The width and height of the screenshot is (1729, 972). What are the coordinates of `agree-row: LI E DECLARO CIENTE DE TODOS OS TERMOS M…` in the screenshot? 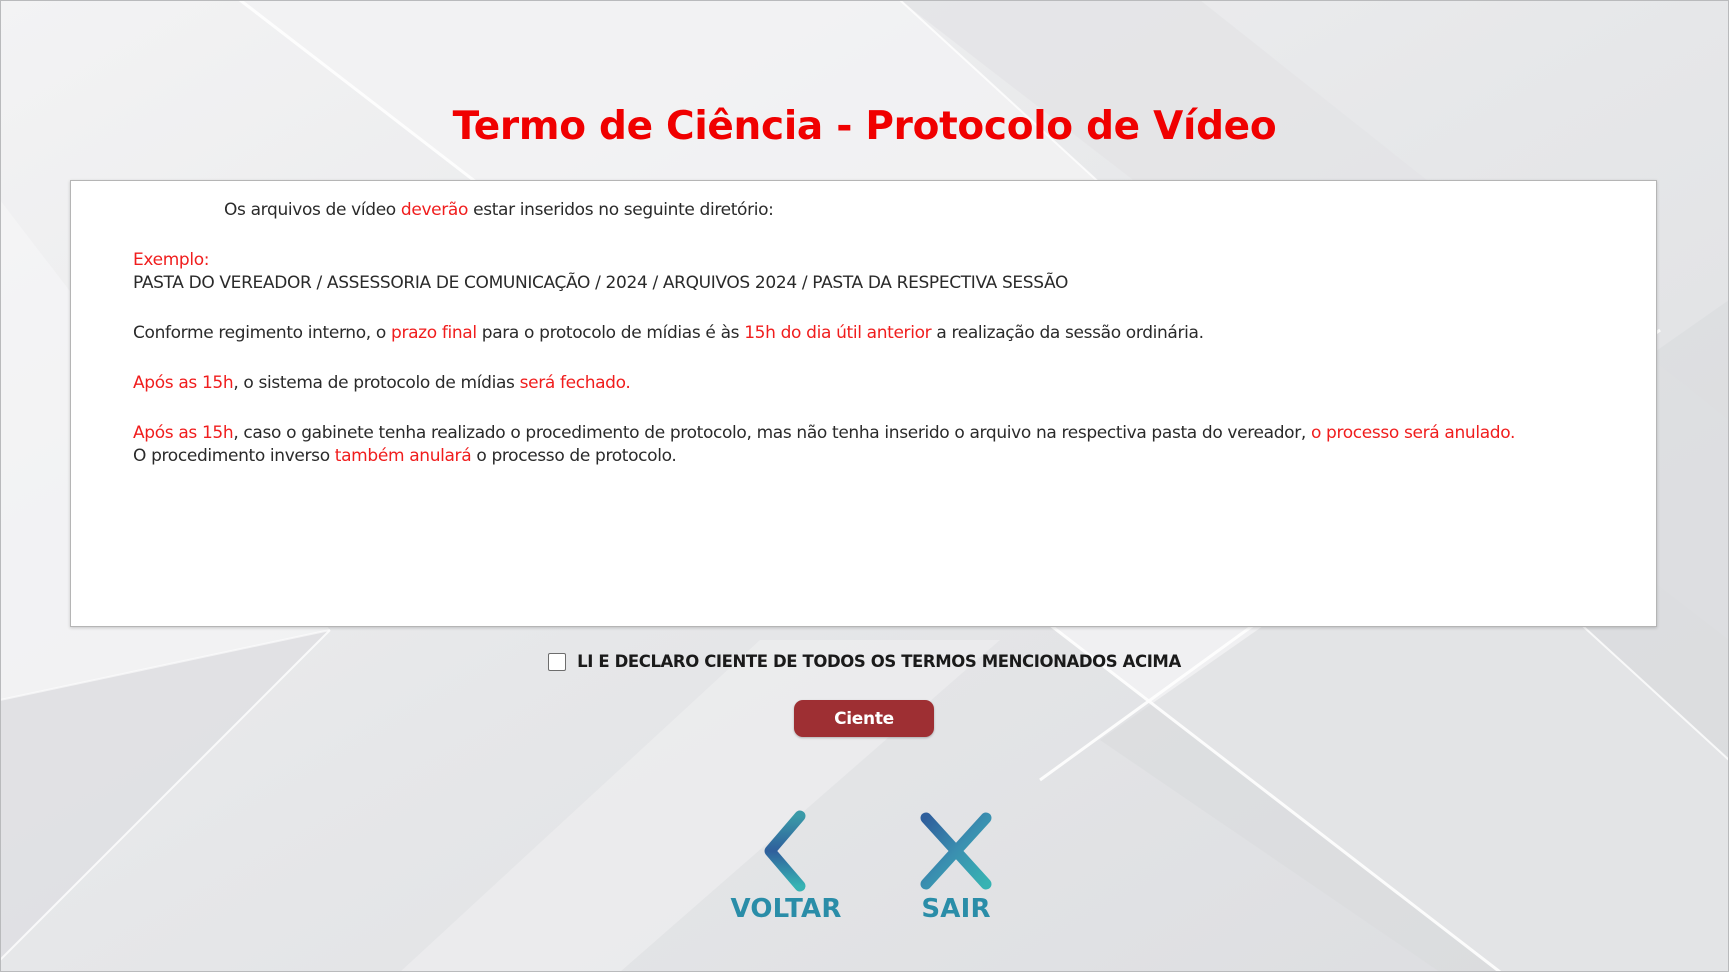 It's located at (864, 661).